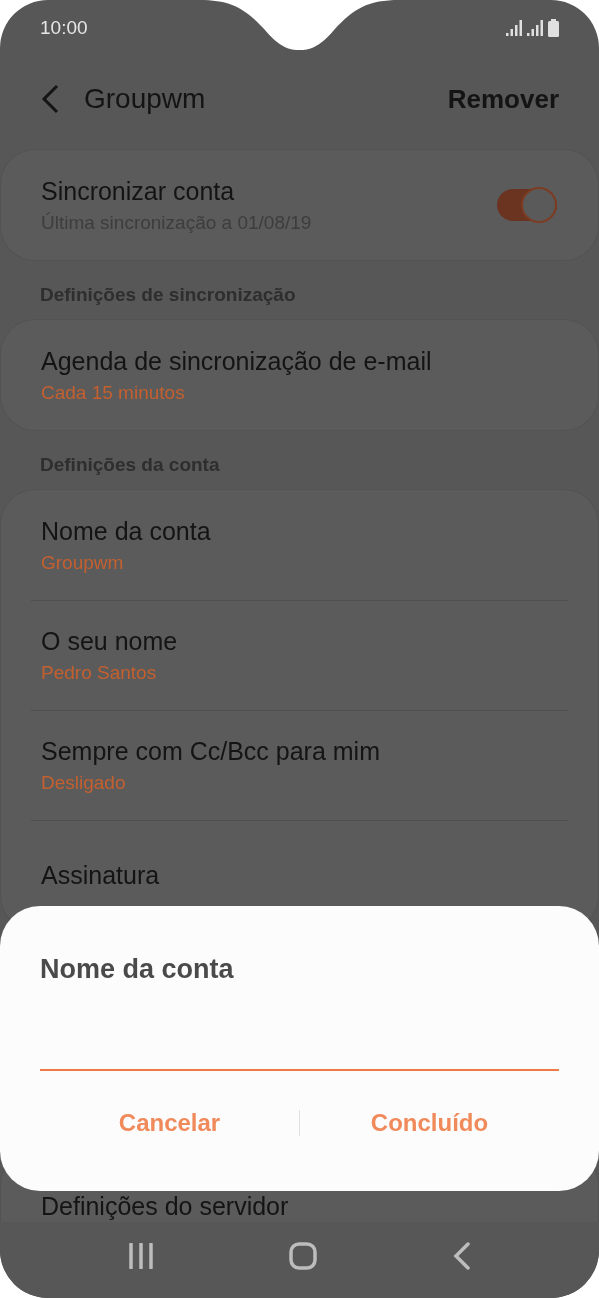 The width and height of the screenshot is (599, 1298). Describe the element at coordinates (553, 28) in the screenshot. I see `battery-icon` at that location.